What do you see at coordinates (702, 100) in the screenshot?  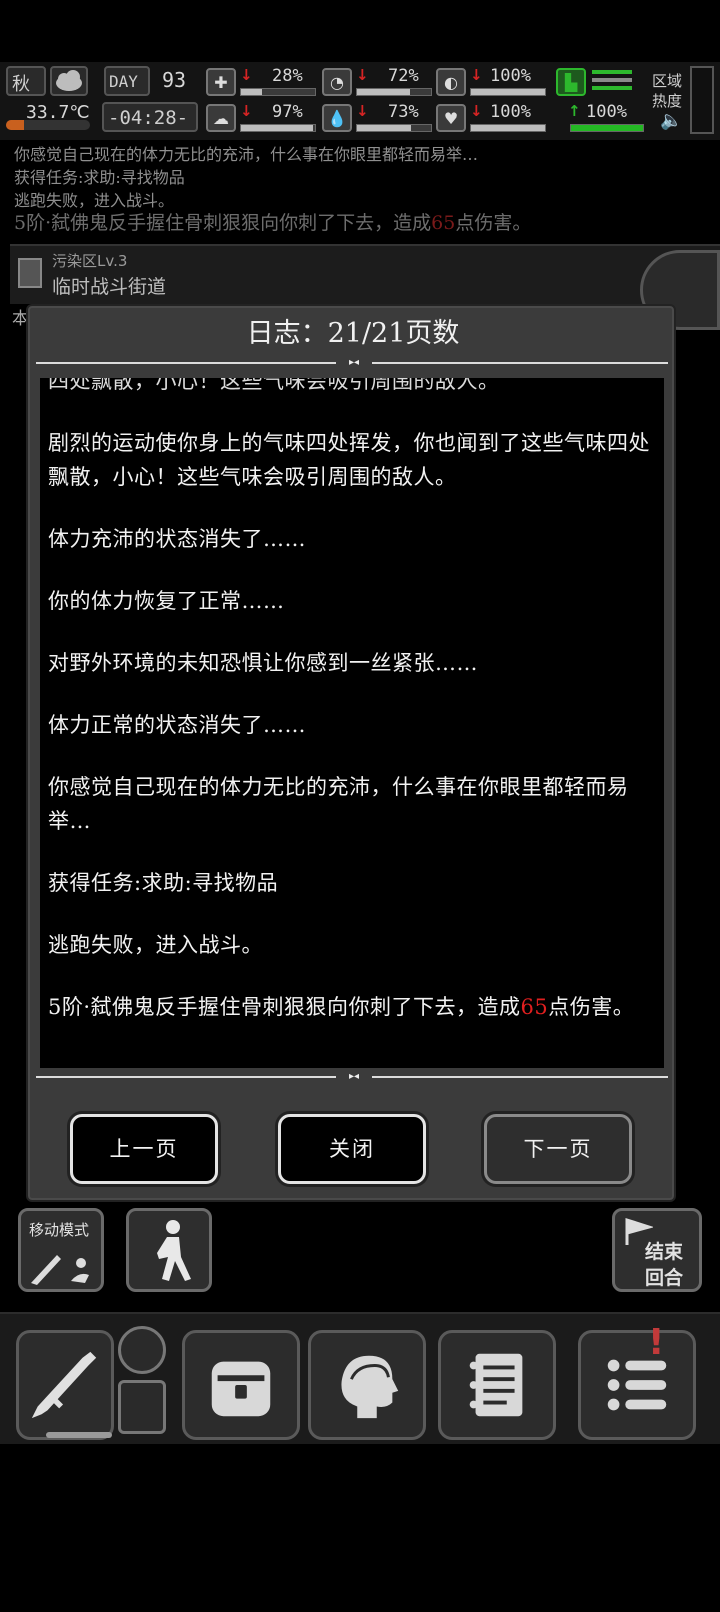 I see `zone-heat-meter` at bounding box center [702, 100].